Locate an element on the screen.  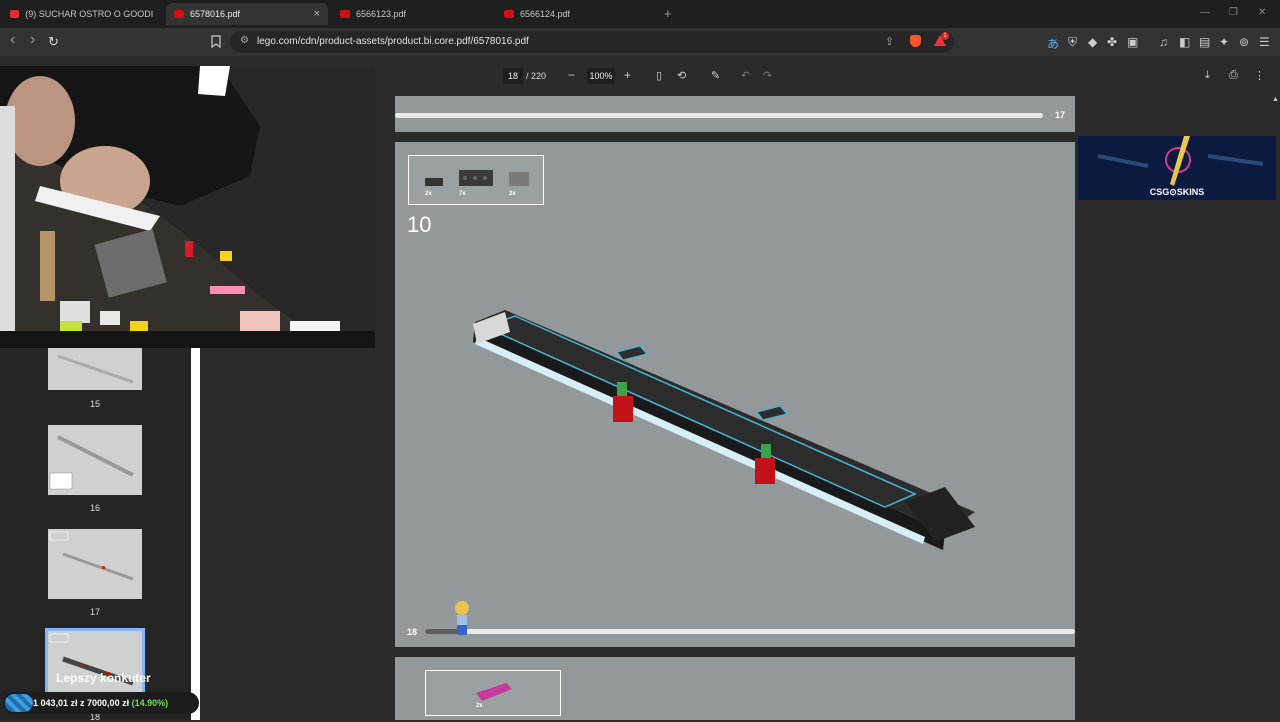
page-number-label: 18 is located at coordinates (412, 632).